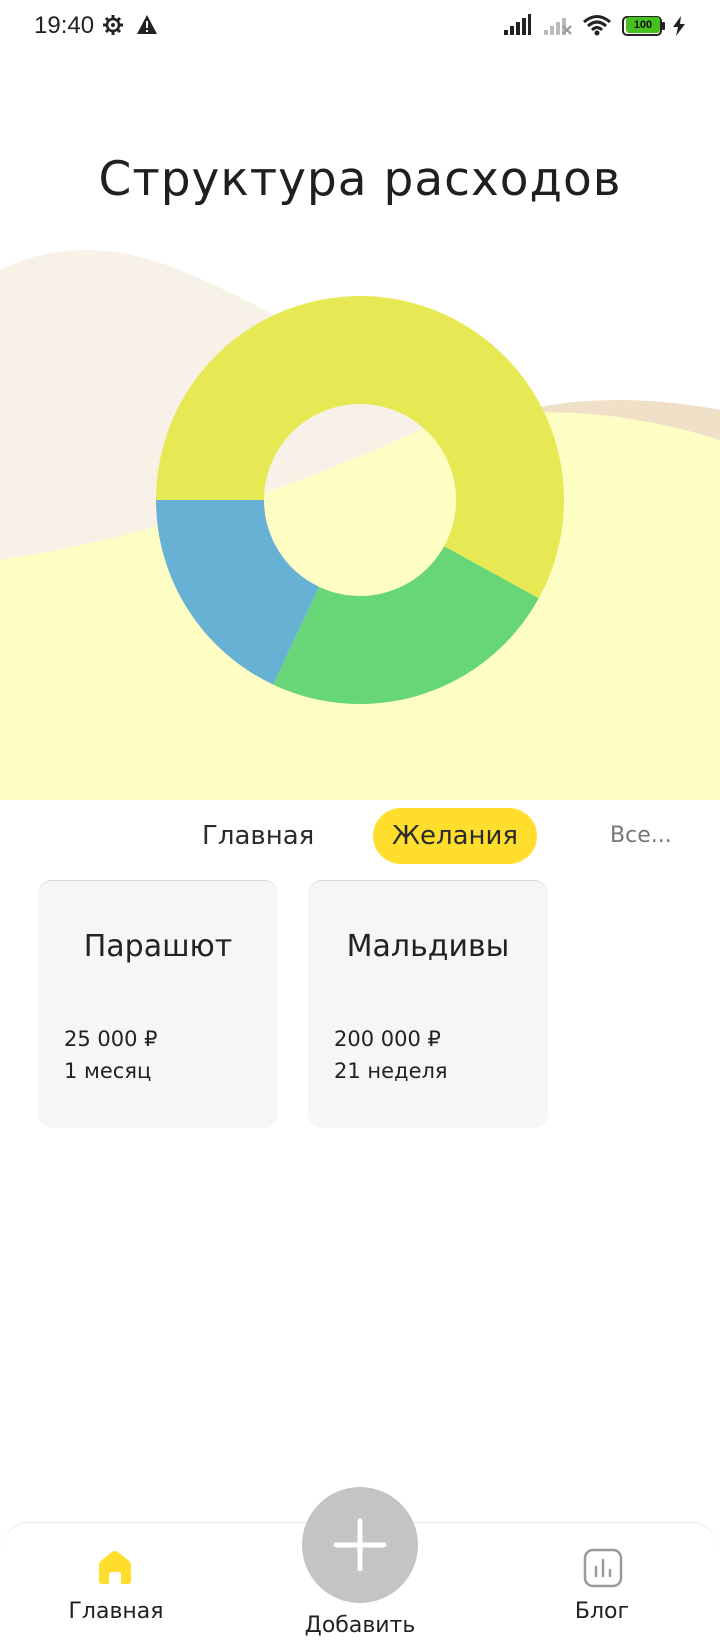  I want to click on wish-card-term: 21 неделя, so click(391, 1071).